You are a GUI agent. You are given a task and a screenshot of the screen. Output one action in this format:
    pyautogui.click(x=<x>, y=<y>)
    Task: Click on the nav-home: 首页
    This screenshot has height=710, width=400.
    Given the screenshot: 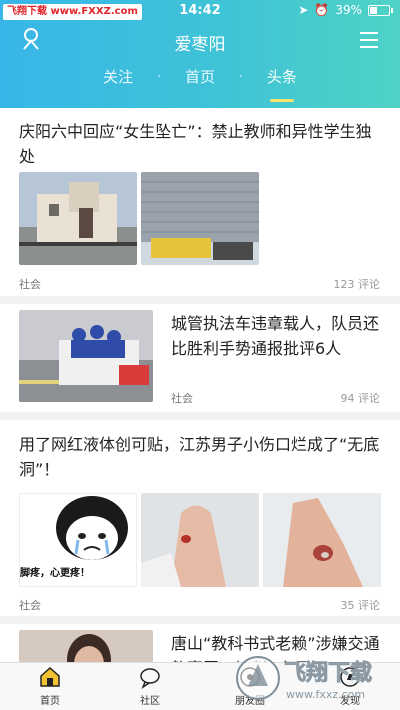 What is the action you would take?
    pyautogui.click(x=50, y=686)
    